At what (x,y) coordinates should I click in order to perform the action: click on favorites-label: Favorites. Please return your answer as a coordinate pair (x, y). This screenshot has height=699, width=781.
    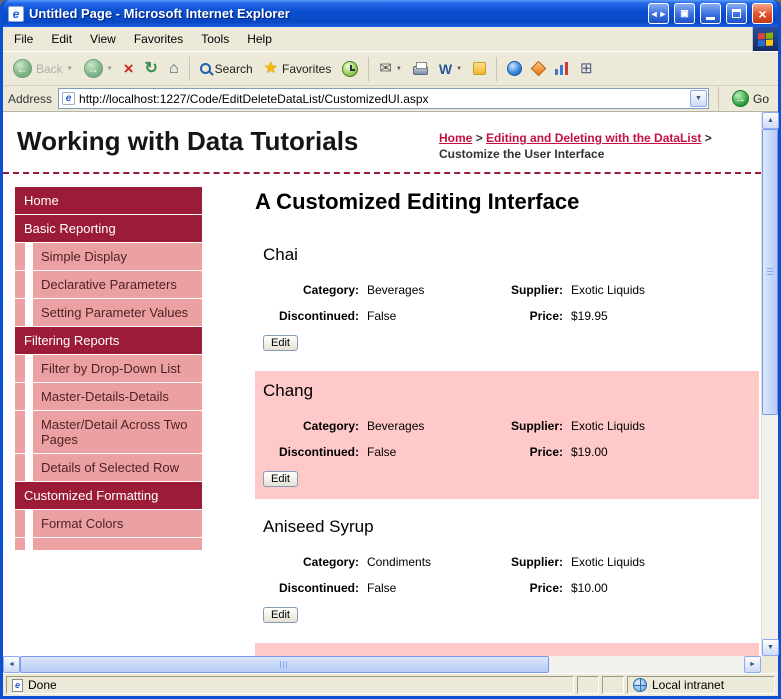
    Looking at the image, I should click on (306, 68).